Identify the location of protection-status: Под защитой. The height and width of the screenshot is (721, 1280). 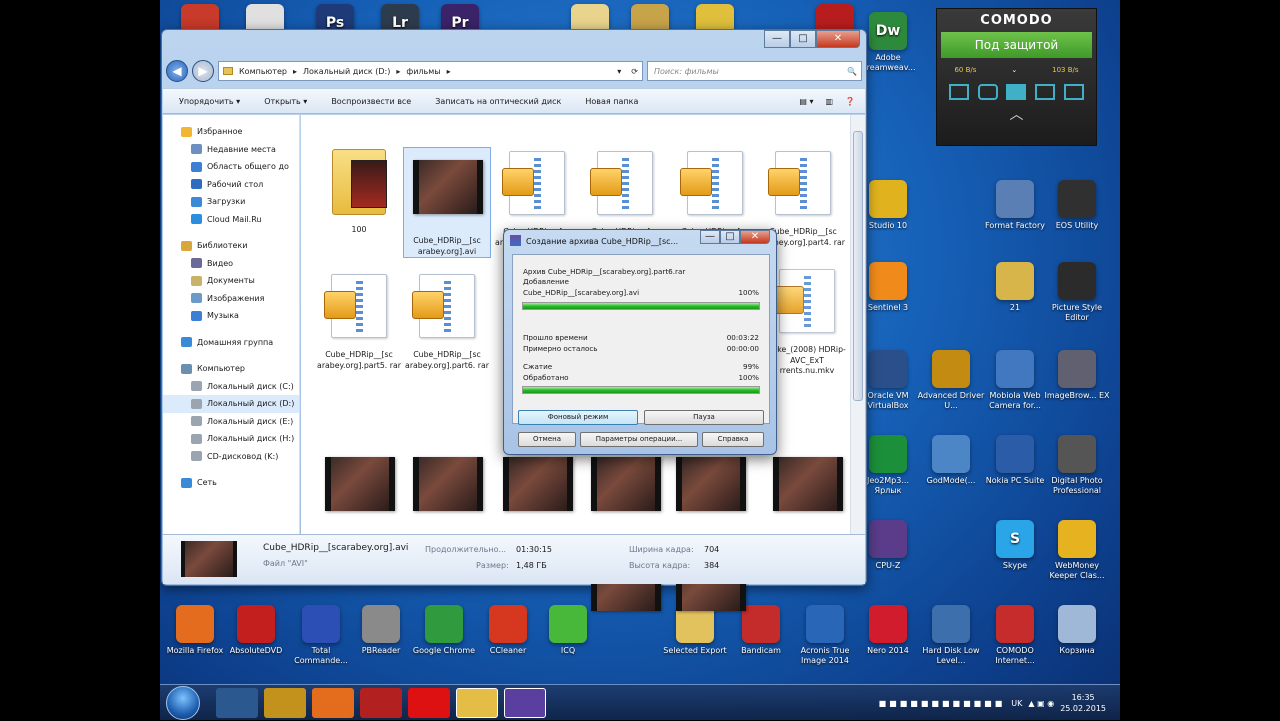
(1016, 45).